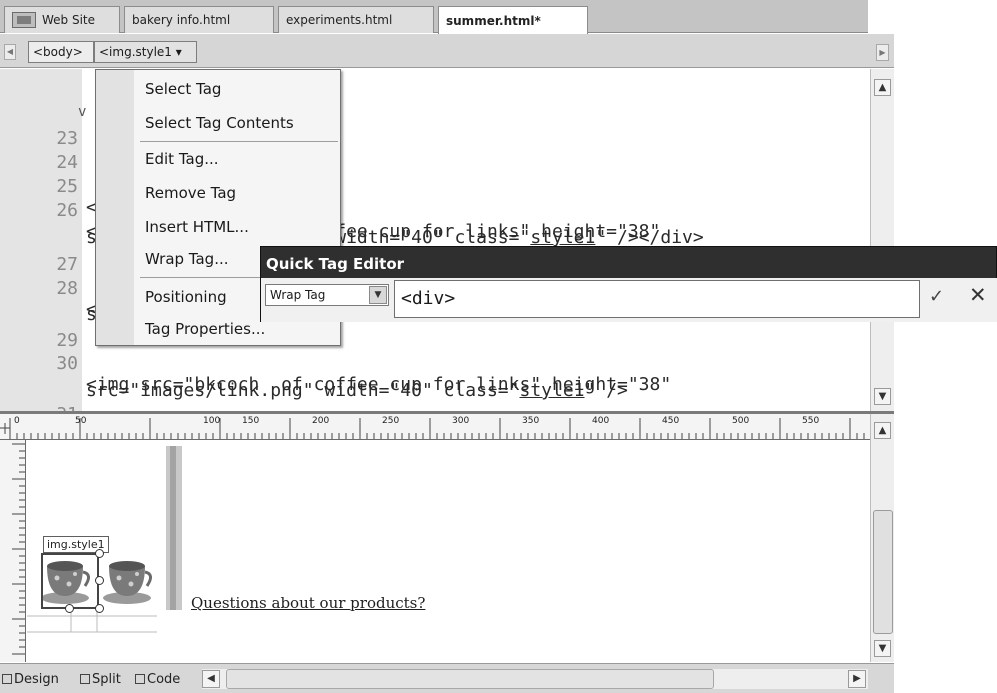 The height and width of the screenshot is (693, 997). Describe the element at coordinates (882, 52) in the screenshot. I see `tagbar-scroll-right-icon: ▶` at that location.